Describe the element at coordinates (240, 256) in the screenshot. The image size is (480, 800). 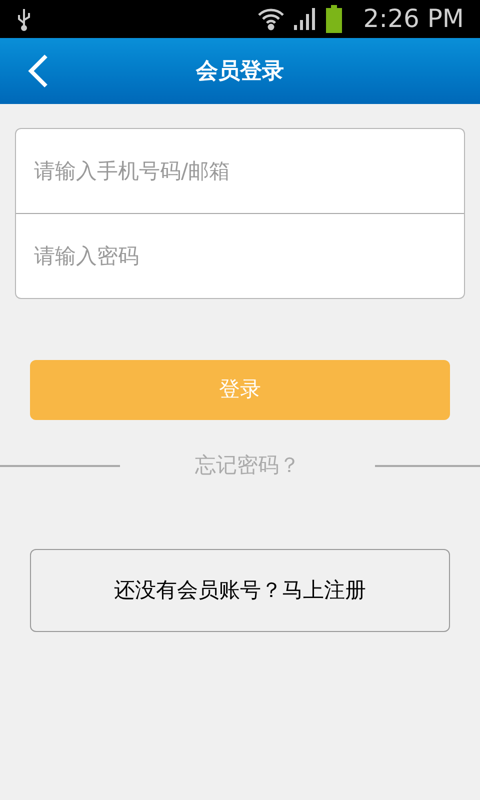
I see `password-field: 请输入密码` at that location.